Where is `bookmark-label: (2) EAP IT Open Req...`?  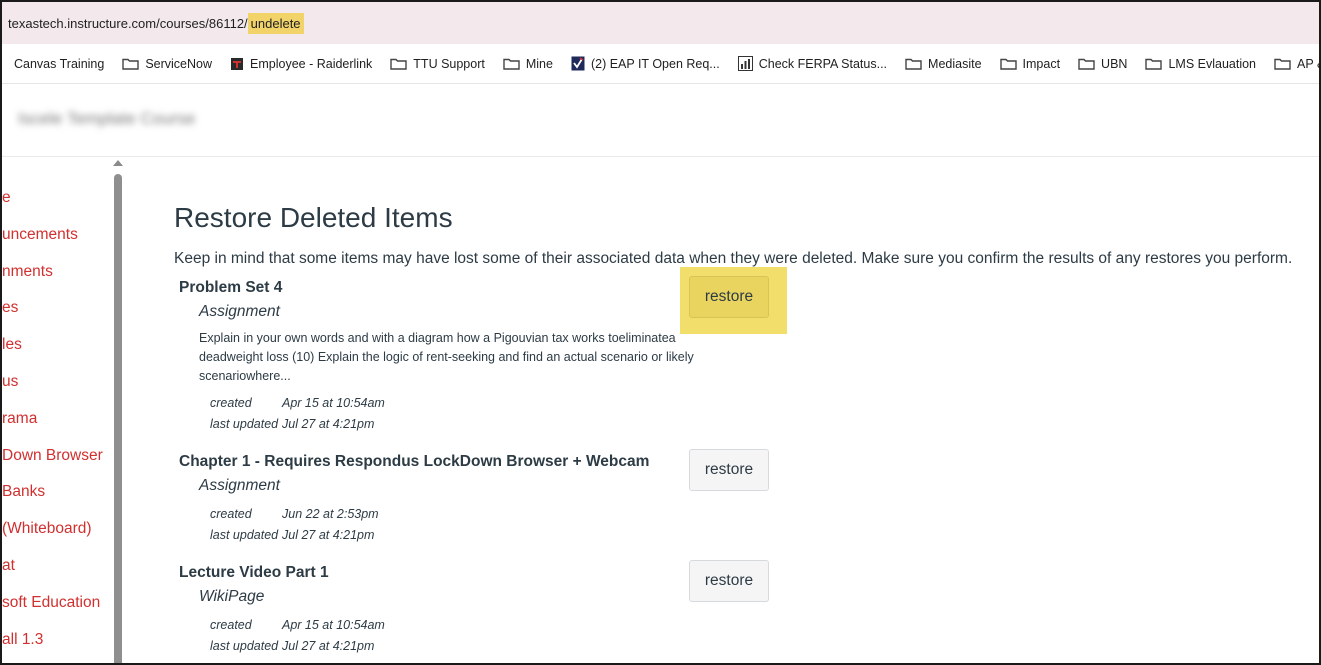 bookmark-label: (2) EAP IT Open Req... is located at coordinates (655, 63).